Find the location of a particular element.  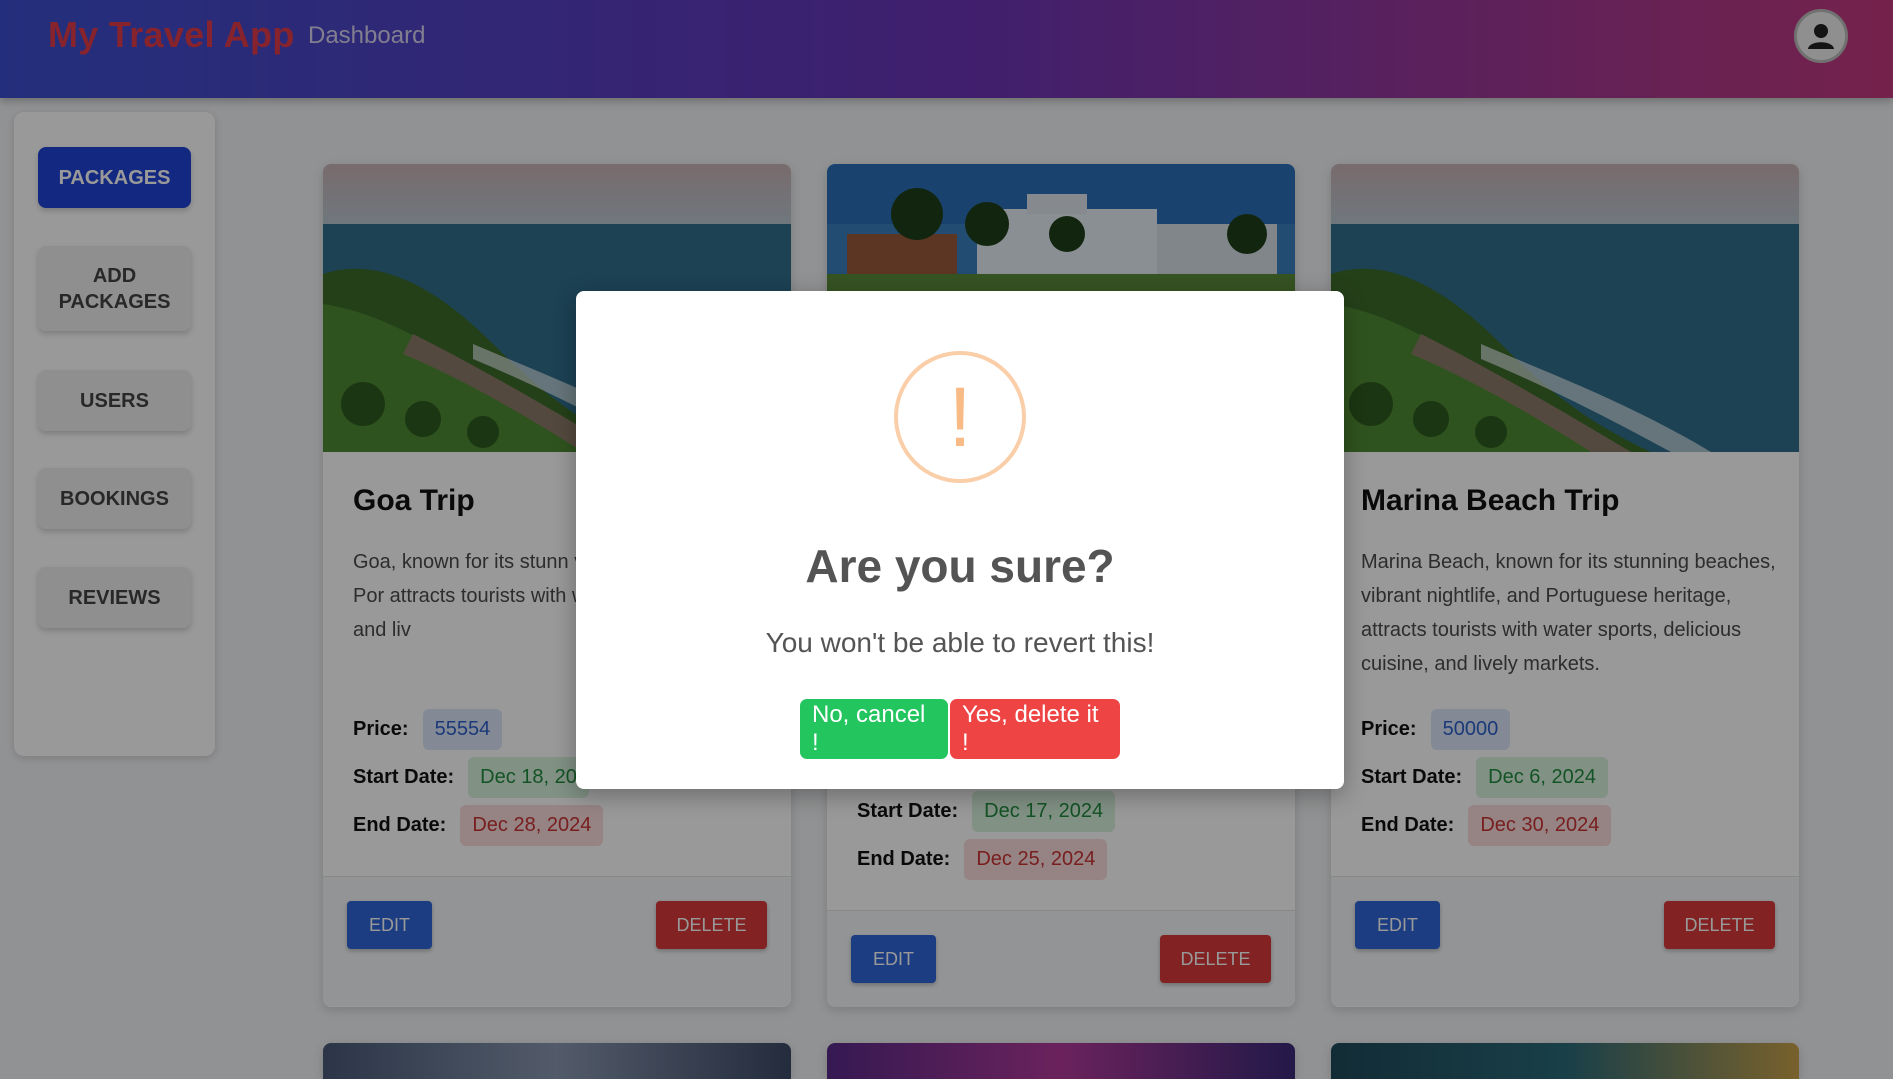

cancel-button: No, cancel ! is located at coordinates (874, 729).